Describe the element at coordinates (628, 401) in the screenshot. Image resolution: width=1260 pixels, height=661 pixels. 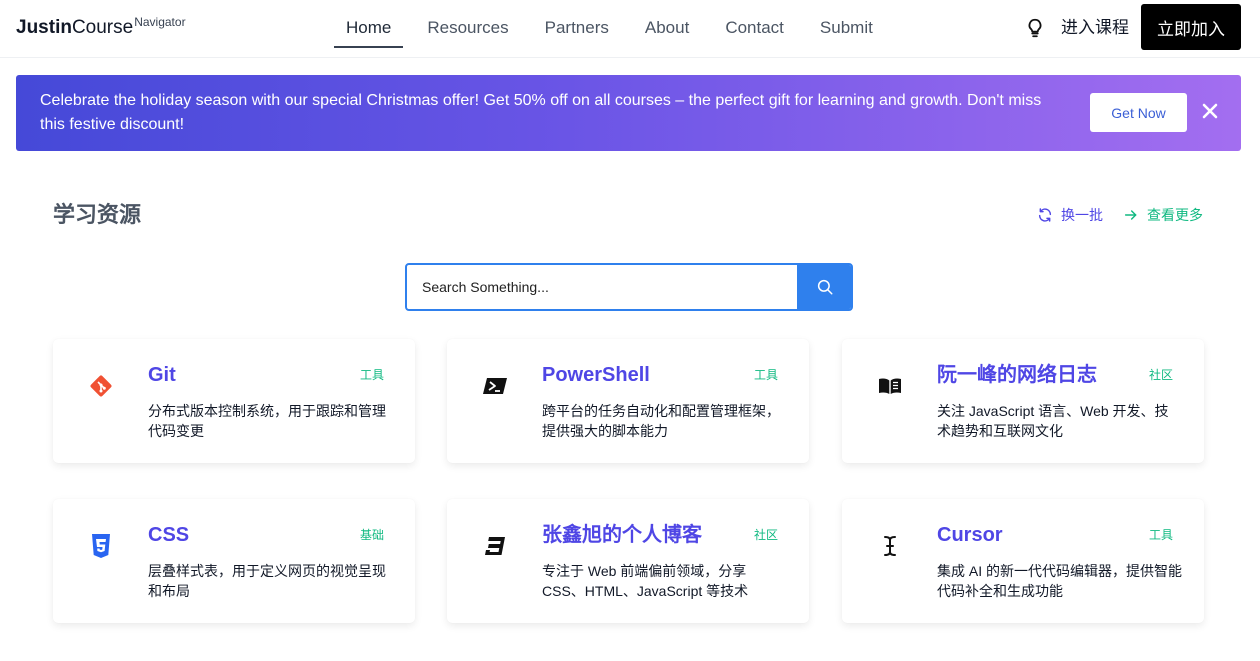
I see `resource-card-powershell: PowerShell 工具 跨平台的任务自动化和配置管理框架，提供强大的脚本能力` at that location.